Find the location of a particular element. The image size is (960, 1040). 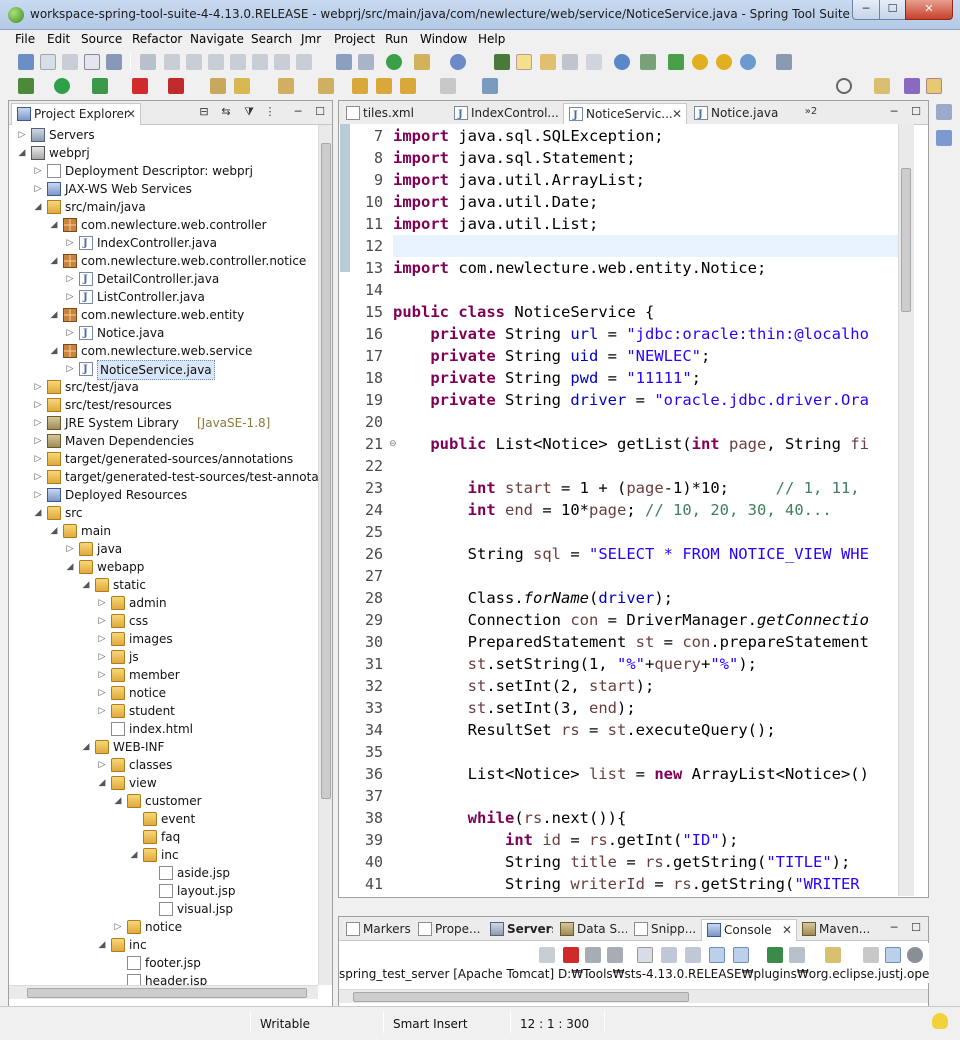

disconnect-icon is located at coordinates (238, 62).